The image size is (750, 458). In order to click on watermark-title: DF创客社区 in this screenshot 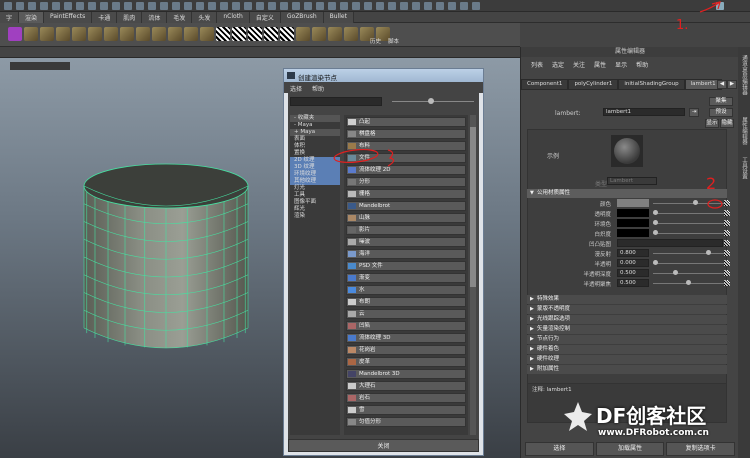, I will do `click(651, 416)`.